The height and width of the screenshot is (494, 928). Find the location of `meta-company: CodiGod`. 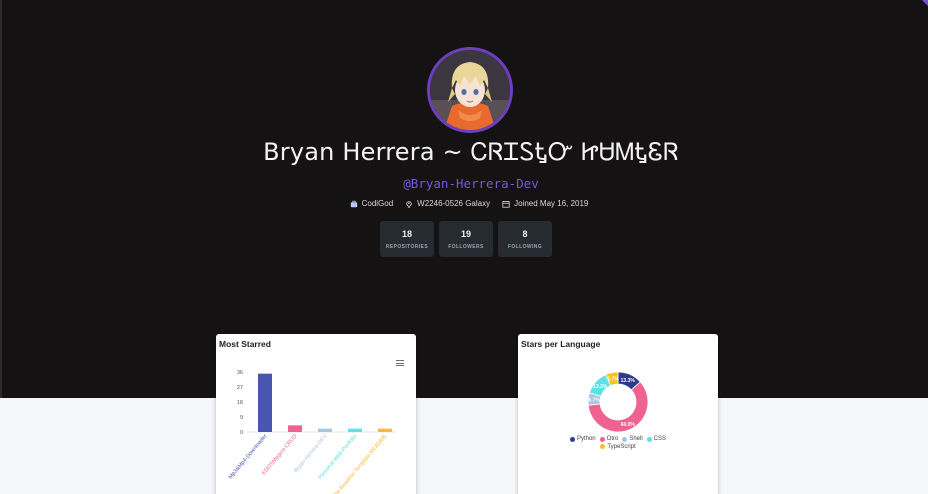

meta-company: CodiGod is located at coordinates (372, 203).